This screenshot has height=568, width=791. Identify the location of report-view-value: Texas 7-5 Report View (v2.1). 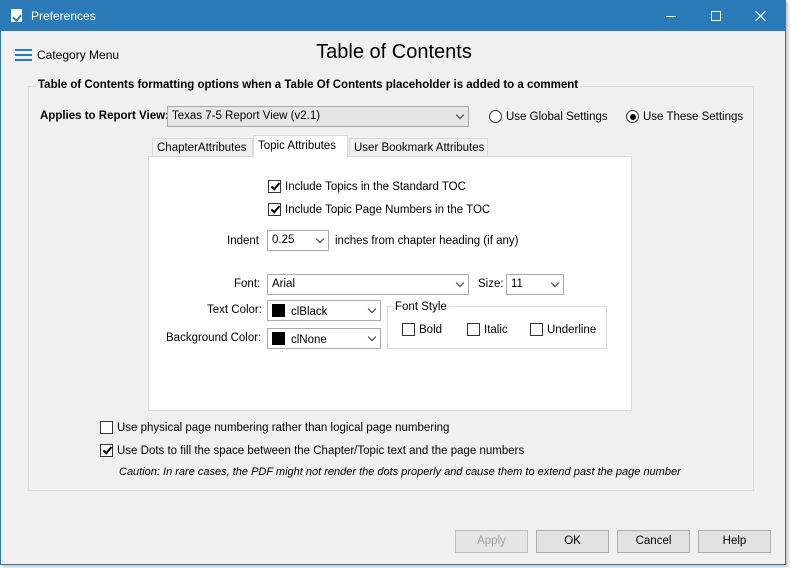
(246, 116).